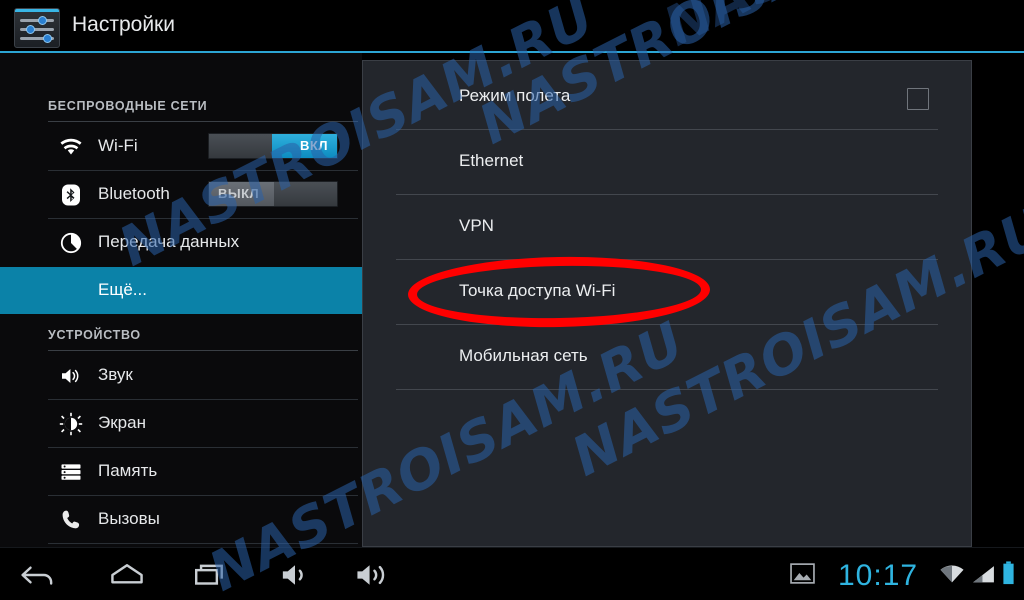 The height and width of the screenshot is (600, 1024). Describe the element at coordinates (314, 145) in the screenshot. I see `wifi-toggle-label: ВКЛ` at that location.